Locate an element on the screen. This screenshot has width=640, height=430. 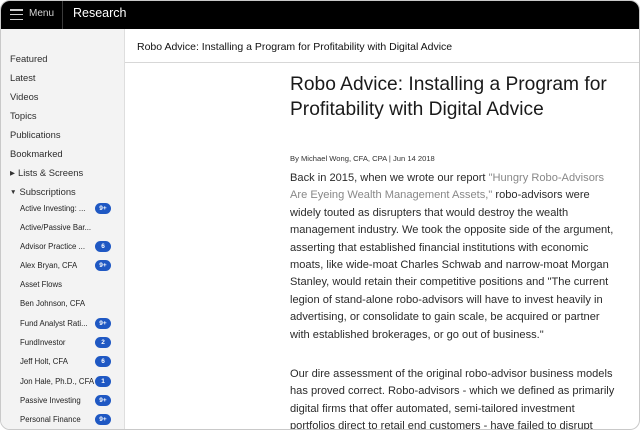
sidebar-item-lists-screens: ▶ Lists & Screens is located at coordinates (46, 172).